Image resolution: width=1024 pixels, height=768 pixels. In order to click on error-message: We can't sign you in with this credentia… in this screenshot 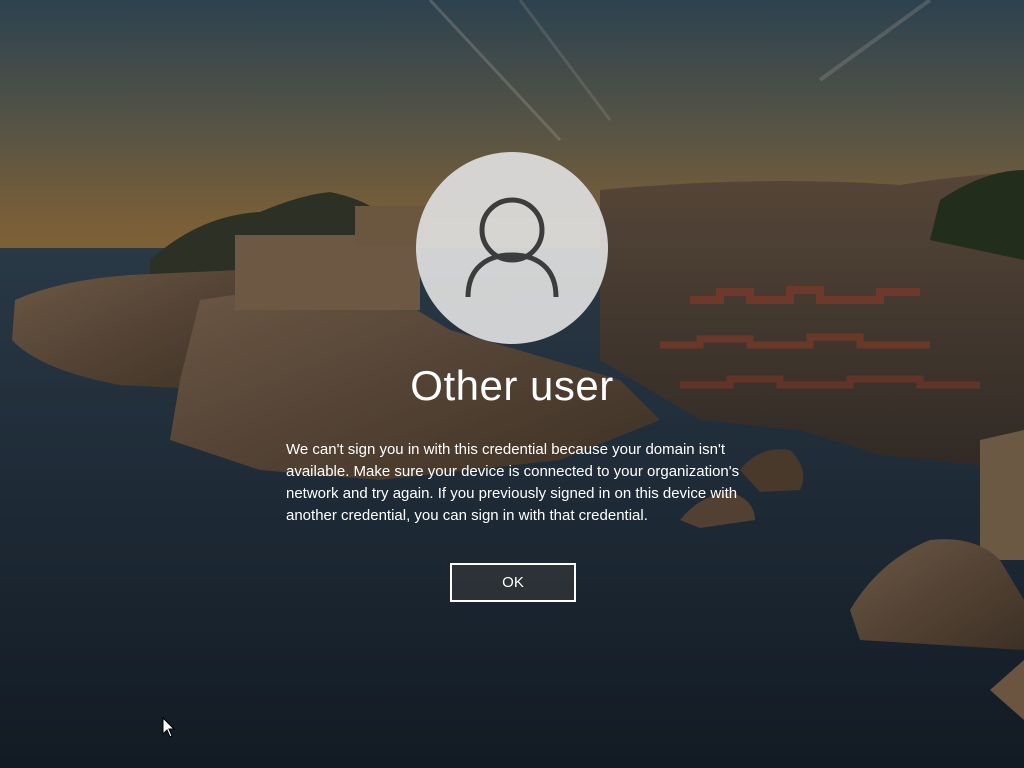, I will do `click(513, 482)`.